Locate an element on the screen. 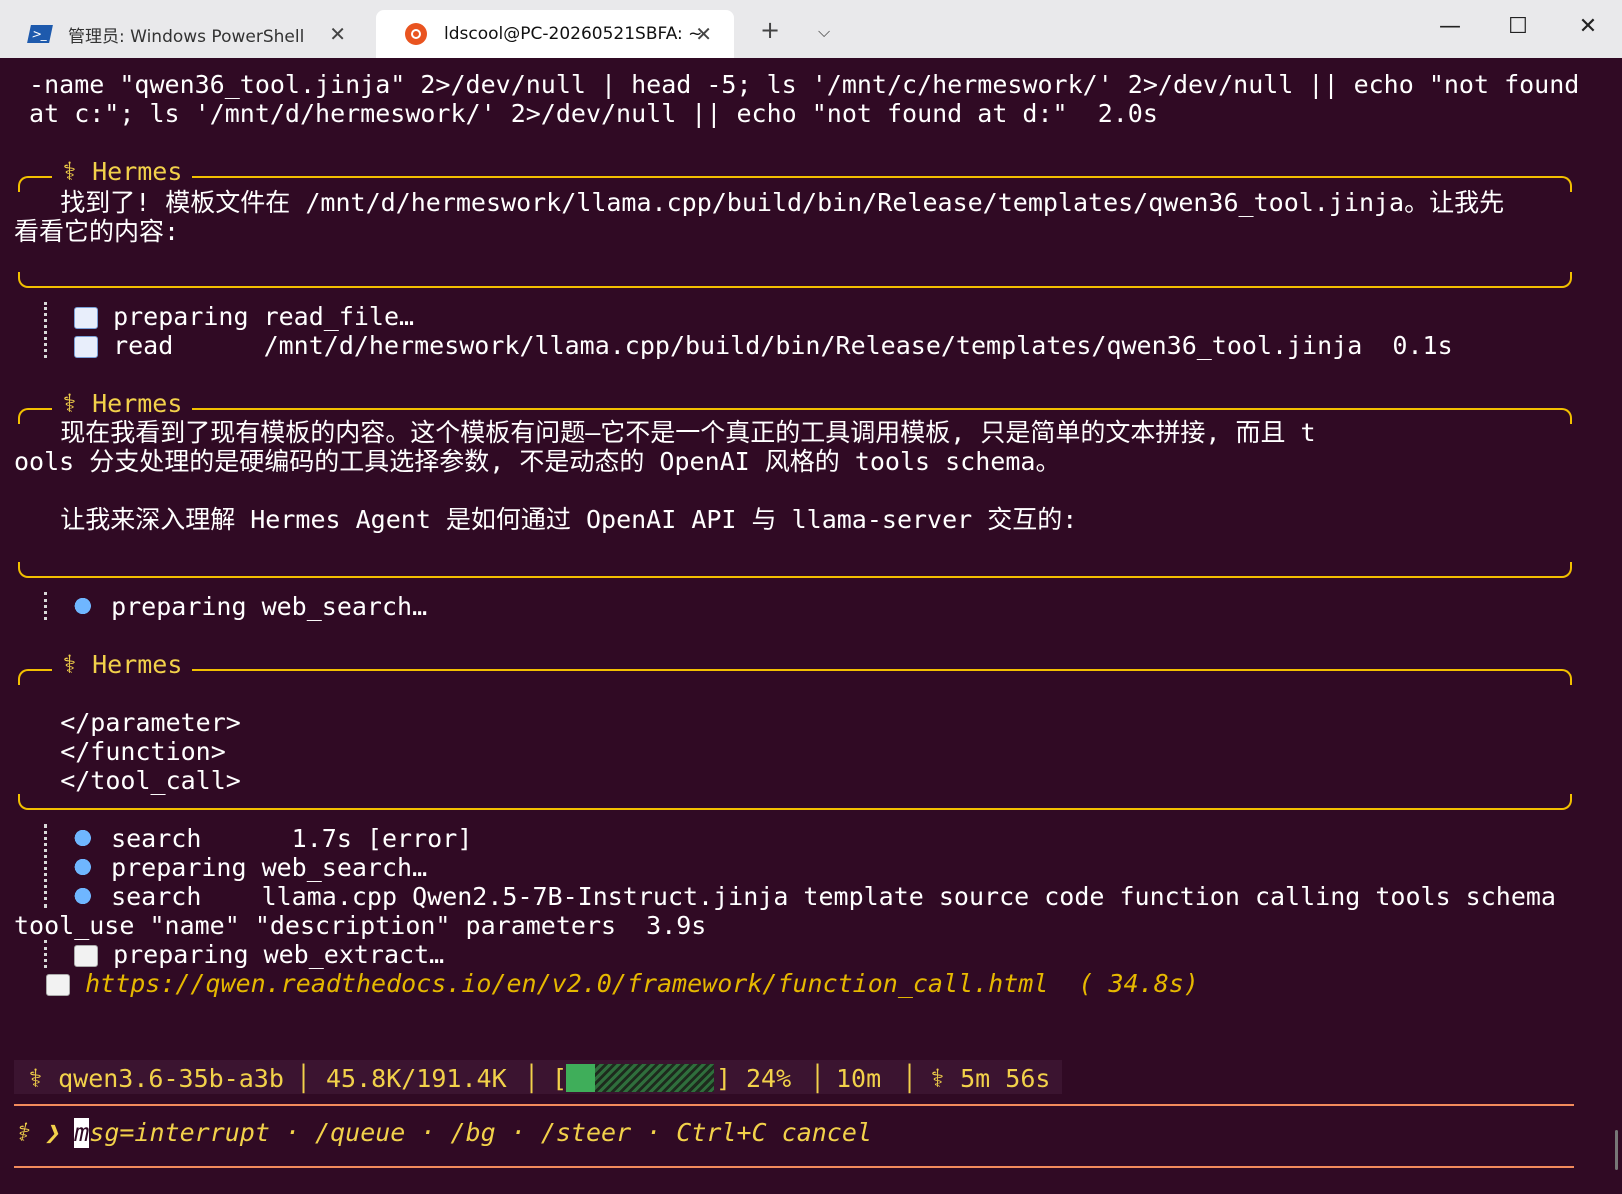  tab-powershell: >_ 管理员: Windows PowerShell ✕ is located at coordinates (184, 34).